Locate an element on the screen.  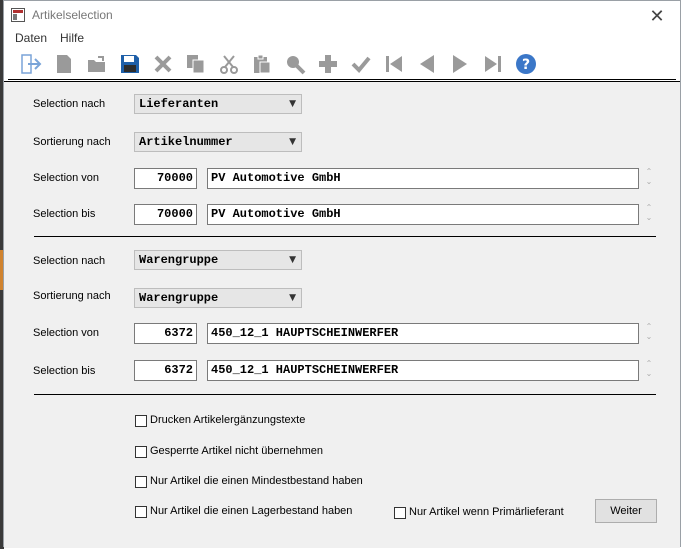
label-selection-von-1: Selection von is located at coordinates (66, 178).